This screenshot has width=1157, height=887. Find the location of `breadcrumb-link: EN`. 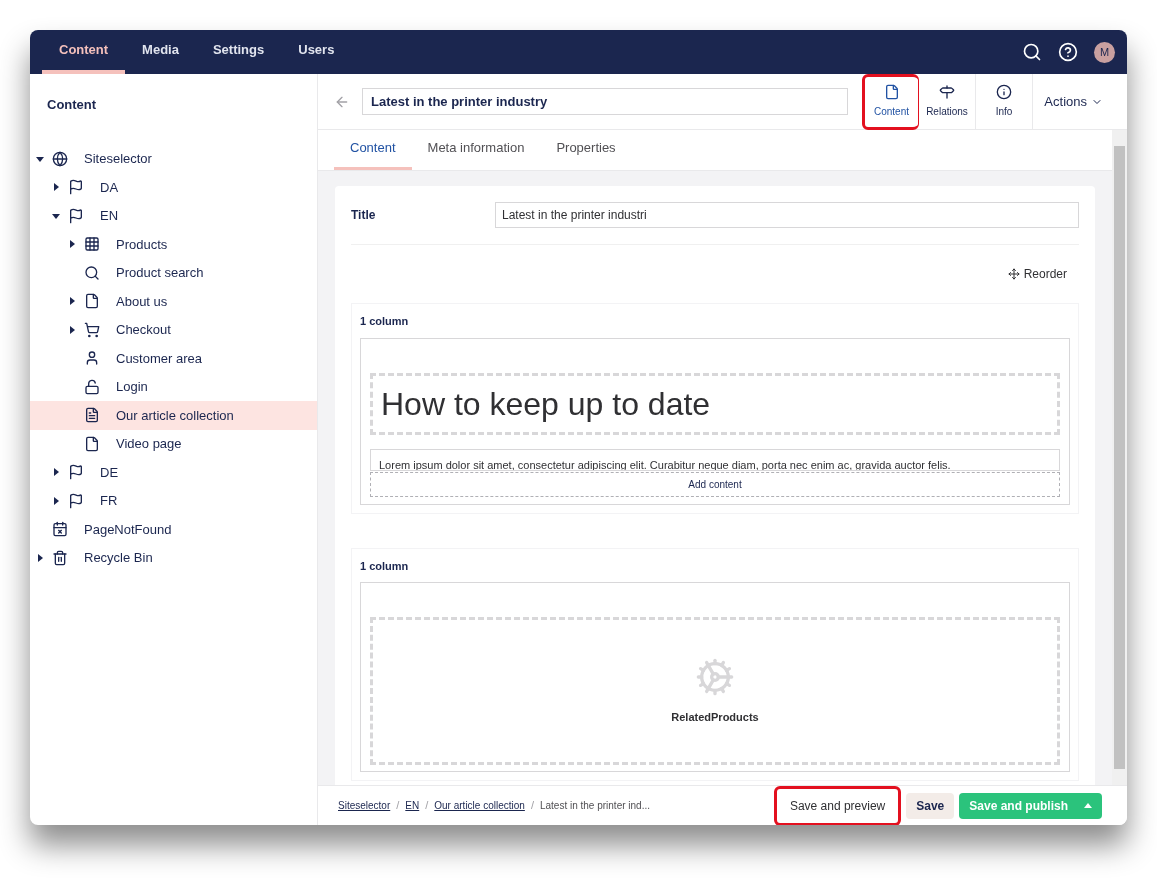

breadcrumb-link: EN is located at coordinates (412, 805).